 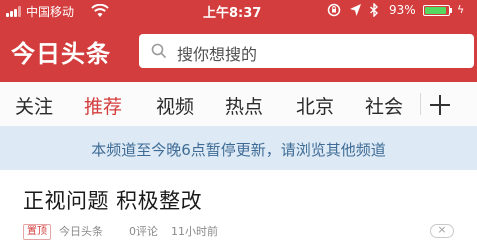 I want to click on tab-video: 视频, so click(x=175, y=105).